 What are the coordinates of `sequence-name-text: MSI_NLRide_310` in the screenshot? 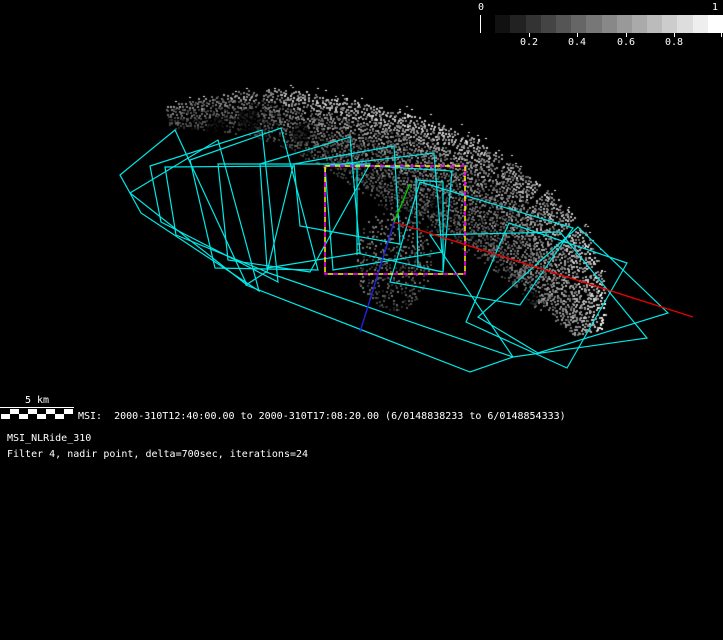 It's located at (49, 438).